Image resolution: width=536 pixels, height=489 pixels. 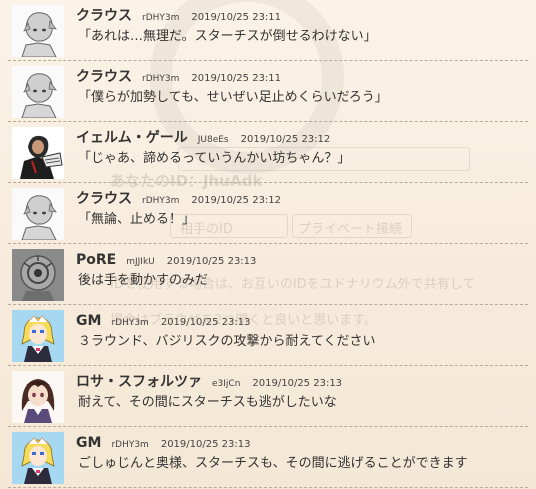 What do you see at coordinates (227, 36) in the screenshot?
I see `message-text: 「あれは…無理だ。スターチスが倒せるわけない」` at bounding box center [227, 36].